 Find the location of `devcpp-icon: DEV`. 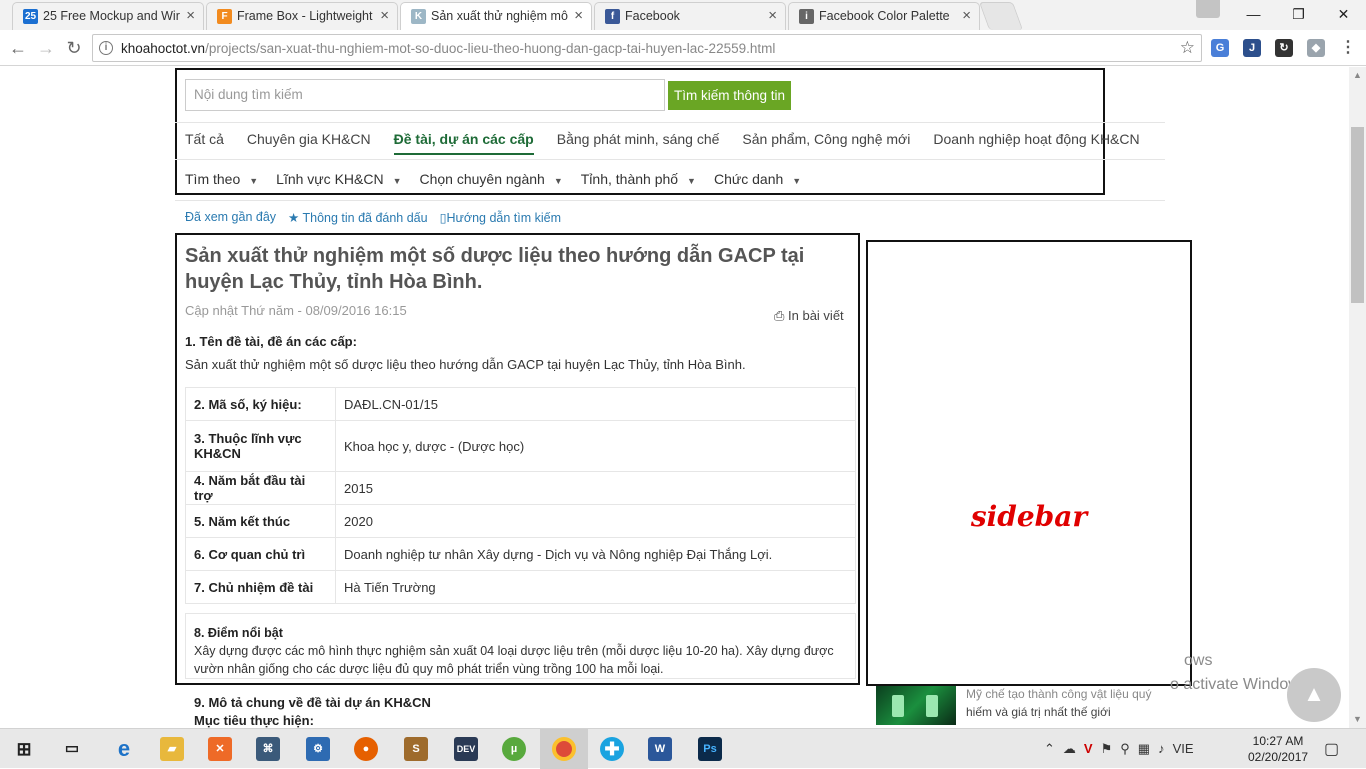

devcpp-icon: DEV is located at coordinates (466, 749).